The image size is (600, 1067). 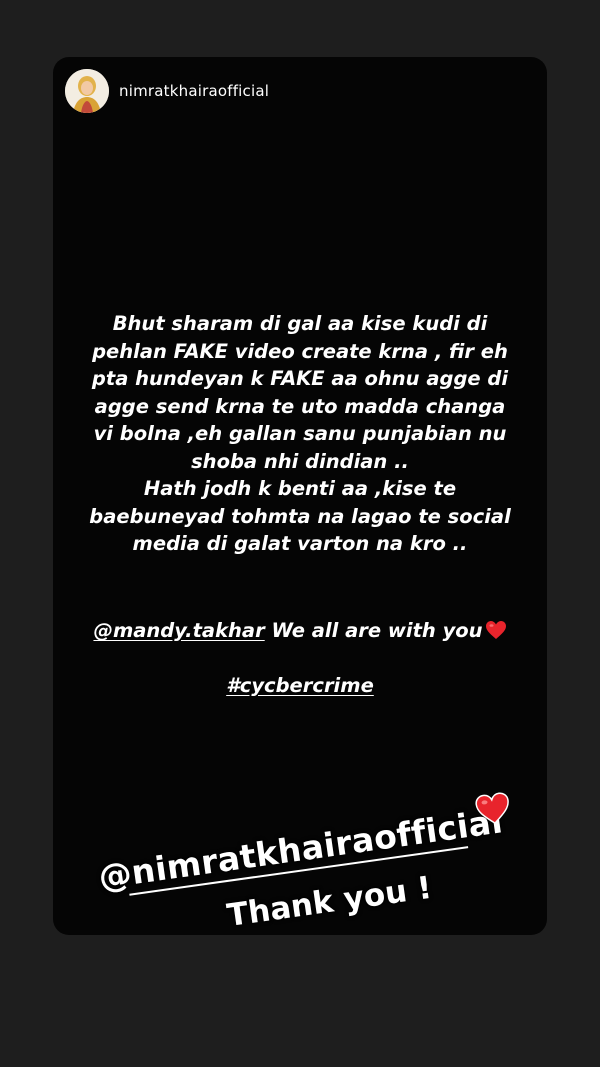 What do you see at coordinates (300, 461) in the screenshot?
I see `story-text-line: shoba nhi dindian ..` at bounding box center [300, 461].